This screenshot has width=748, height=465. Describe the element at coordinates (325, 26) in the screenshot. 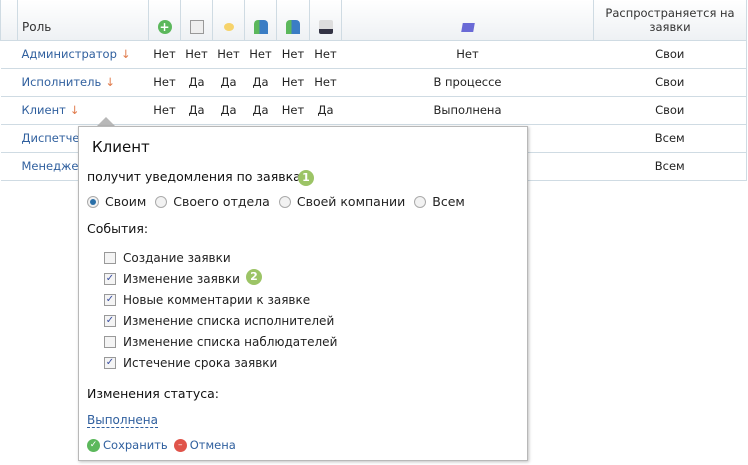

I see `deadline-icon` at that location.